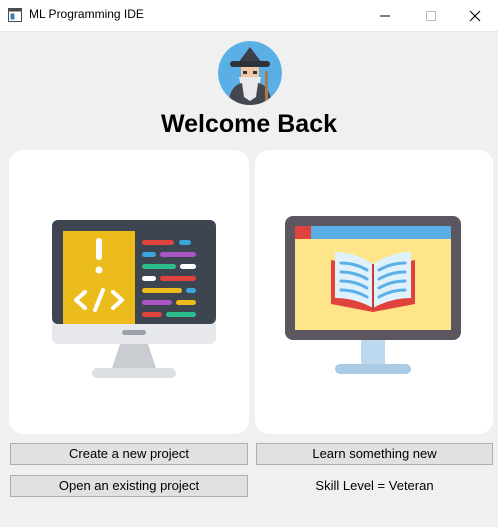 This screenshot has height=527, width=498. I want to click on close-icon, so click(475, 15).